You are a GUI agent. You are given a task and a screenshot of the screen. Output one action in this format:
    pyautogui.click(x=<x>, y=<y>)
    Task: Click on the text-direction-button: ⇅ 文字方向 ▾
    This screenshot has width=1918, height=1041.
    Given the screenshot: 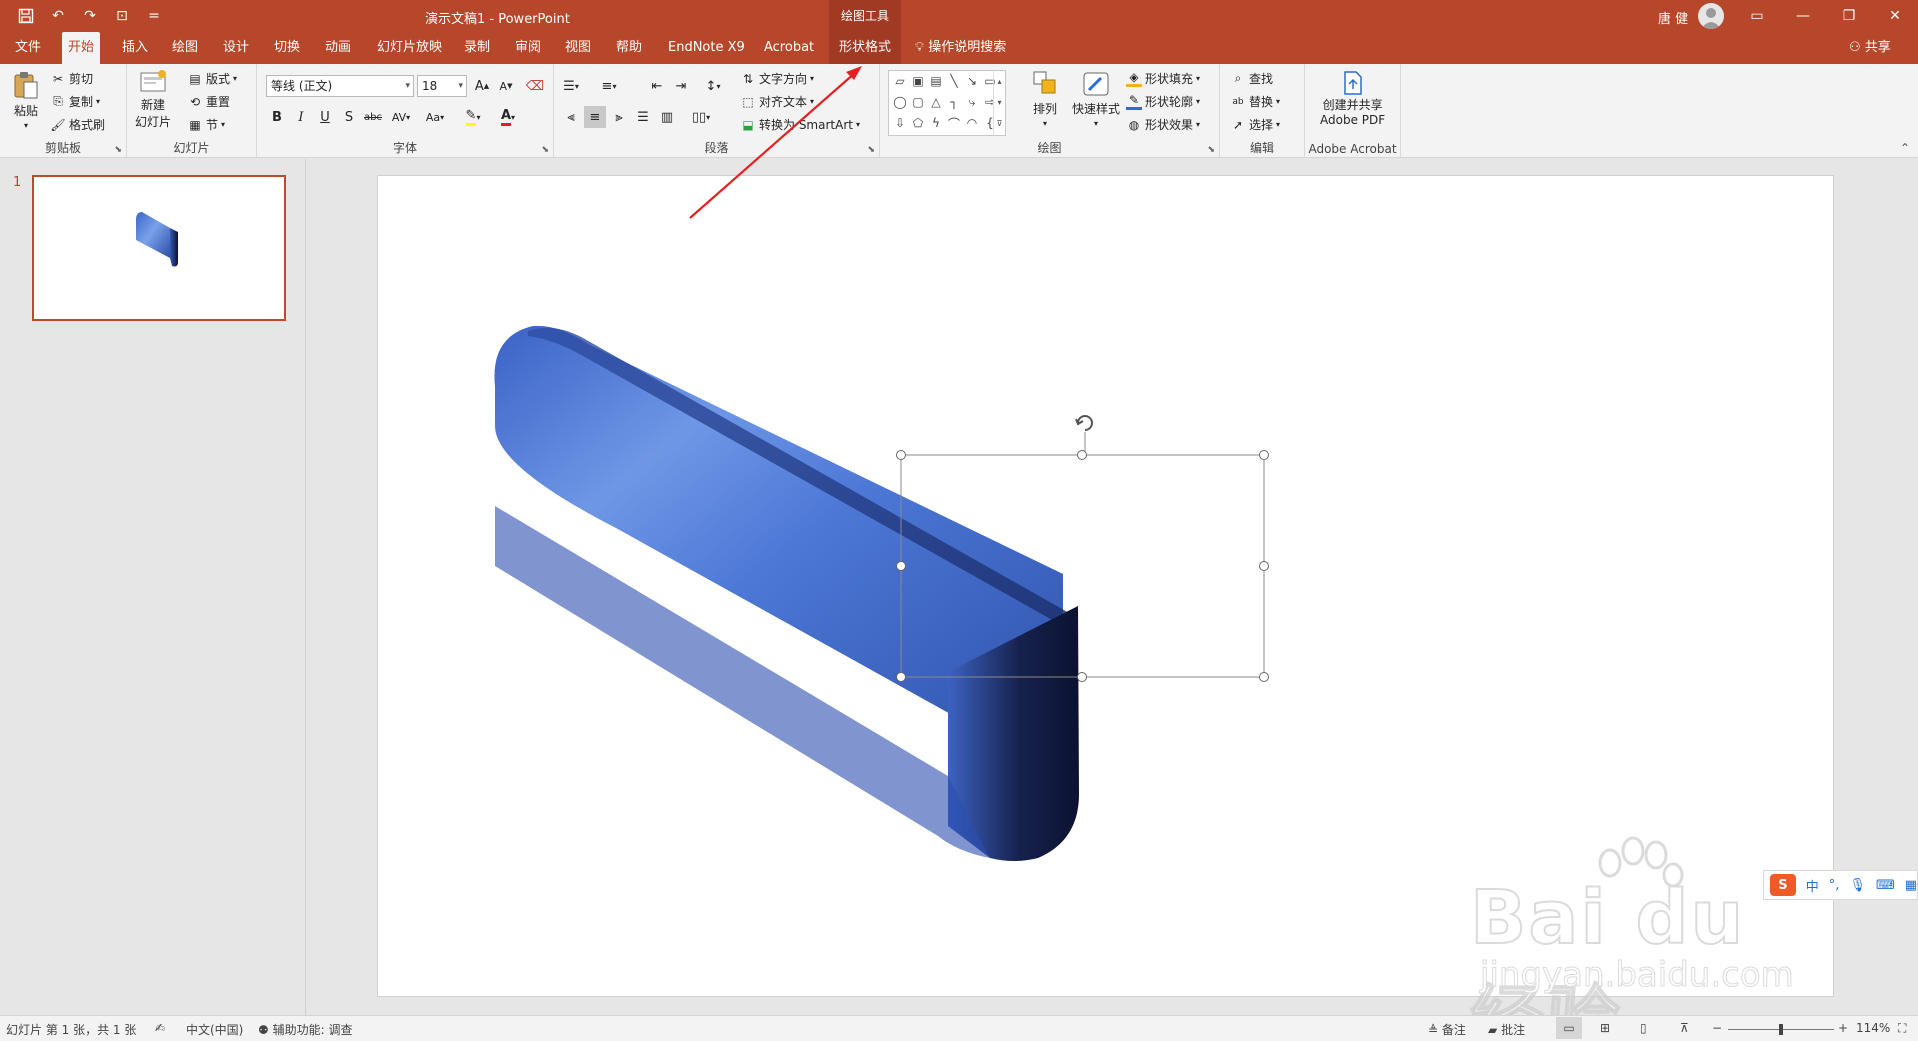 What is the action you would take?
    pyautogui.click(x=777, y=78)
    